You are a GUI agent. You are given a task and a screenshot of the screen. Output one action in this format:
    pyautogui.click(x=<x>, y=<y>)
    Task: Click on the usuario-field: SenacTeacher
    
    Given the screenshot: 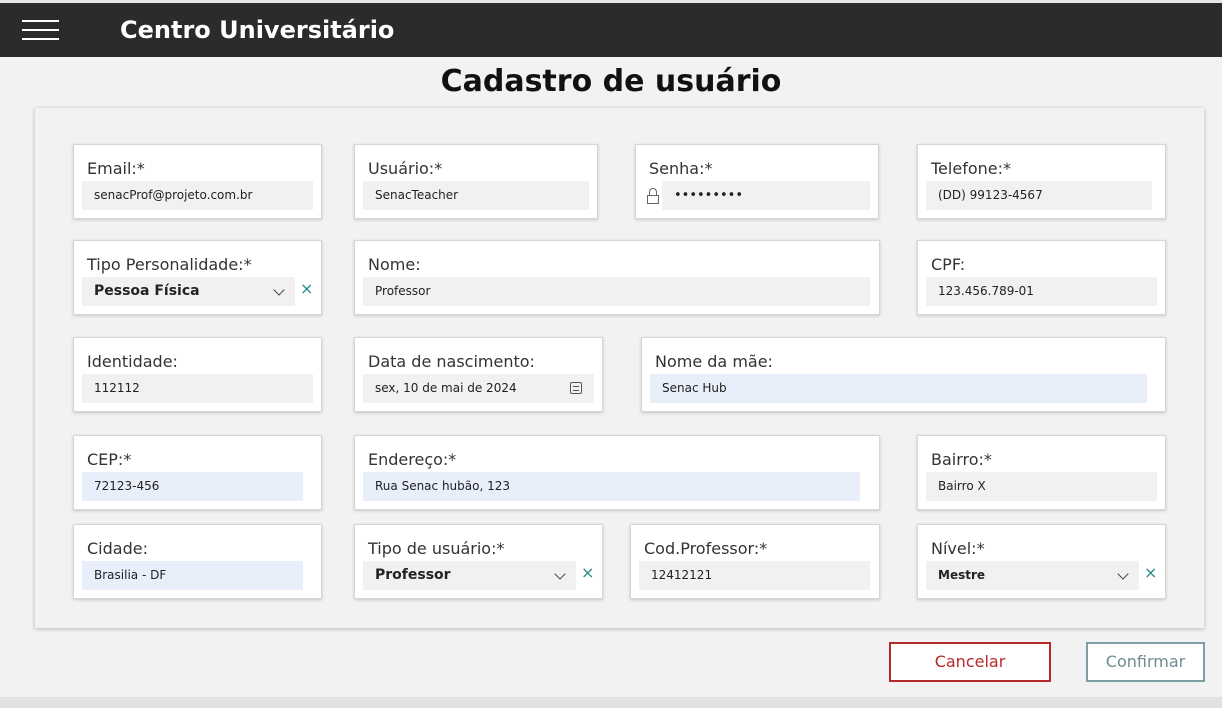 What is the action you would take?
    pyautogui.click(x=476, y=195)
    